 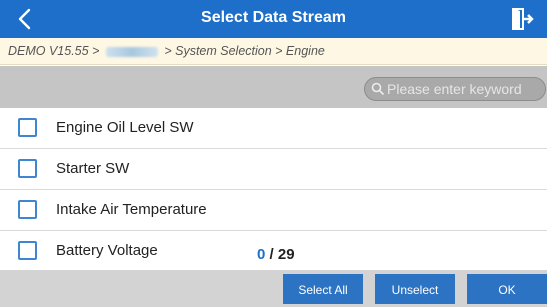 I want to click on exit-button, so click(x=522, y=19).